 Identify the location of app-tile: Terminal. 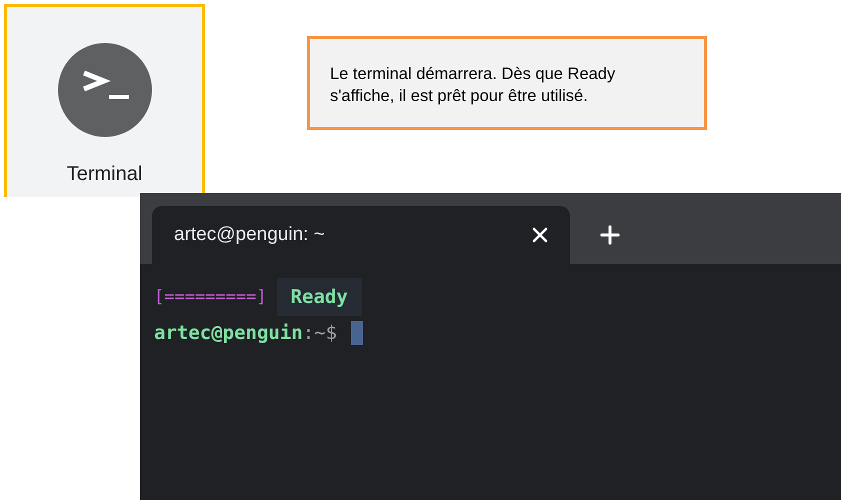
(104, 100).